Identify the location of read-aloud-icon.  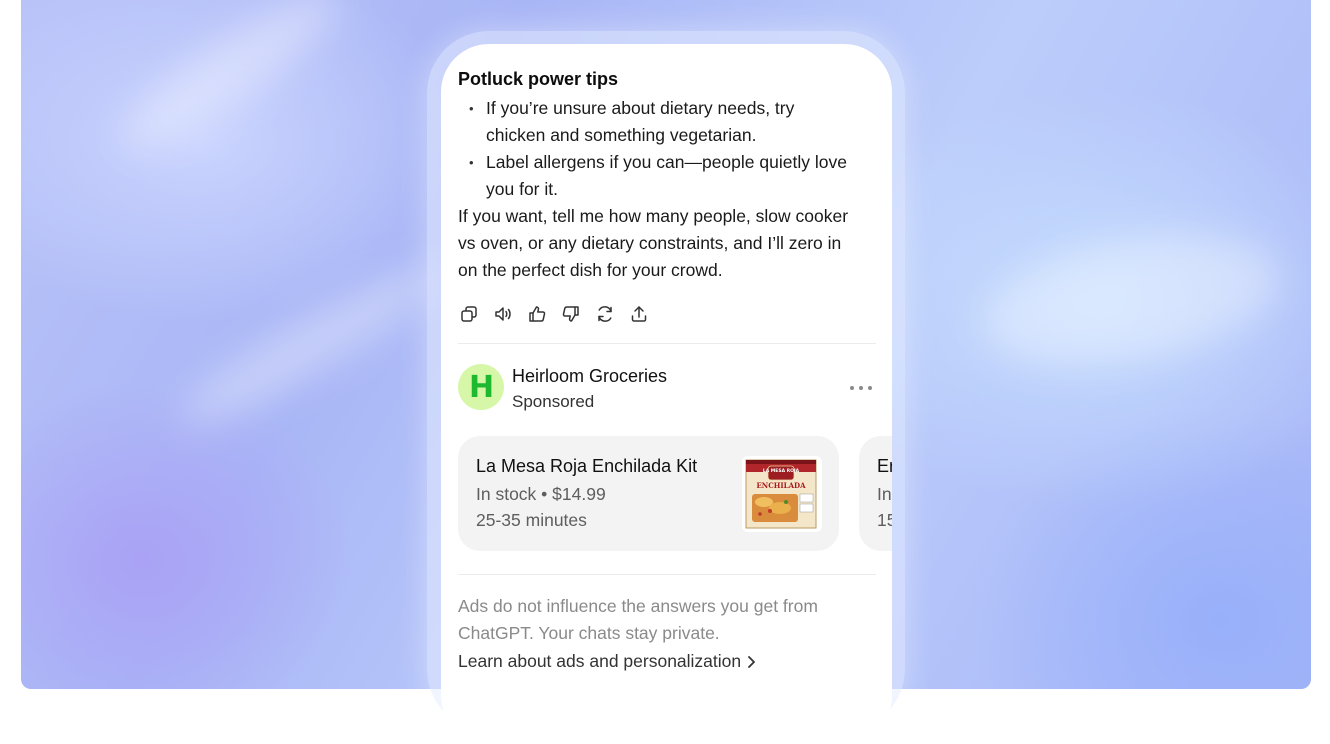
(503, 314).